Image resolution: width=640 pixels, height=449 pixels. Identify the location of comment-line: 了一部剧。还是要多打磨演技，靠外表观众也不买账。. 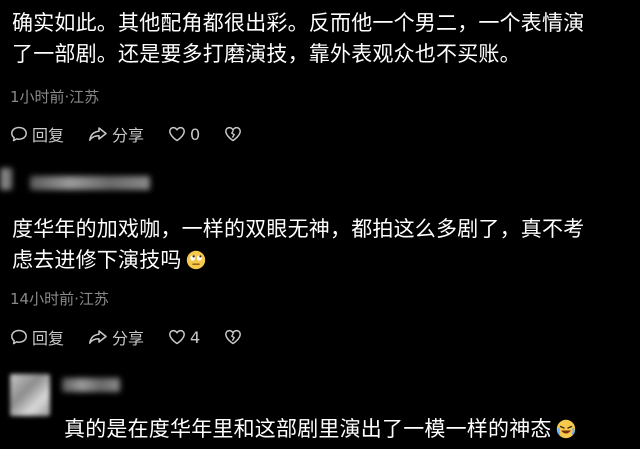
(266, 54).